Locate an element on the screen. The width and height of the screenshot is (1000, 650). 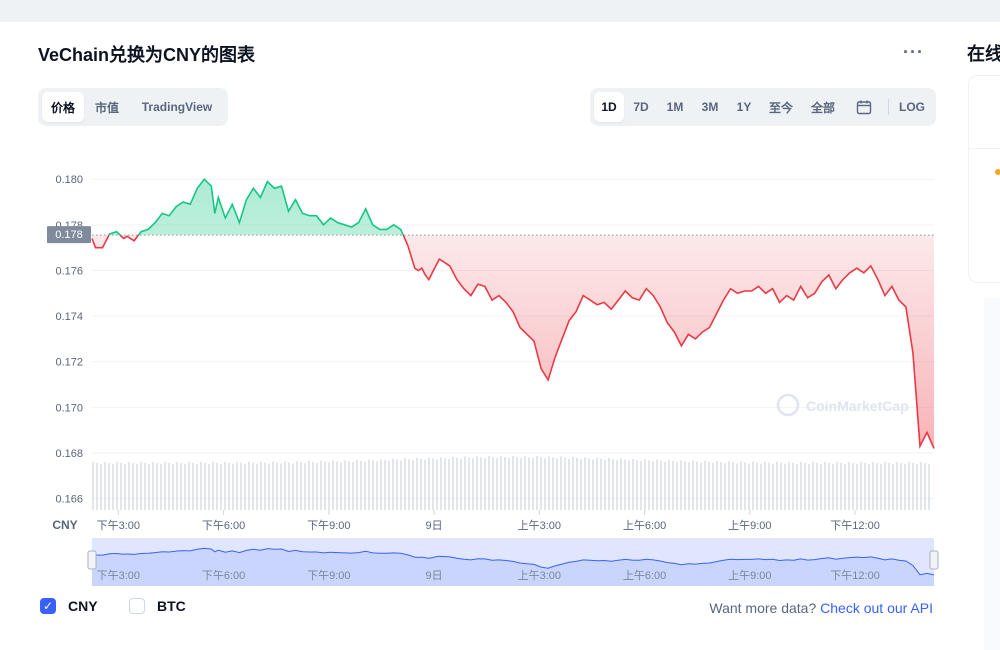
legend-btc-label: BTC is located at coordinates (171, 606).